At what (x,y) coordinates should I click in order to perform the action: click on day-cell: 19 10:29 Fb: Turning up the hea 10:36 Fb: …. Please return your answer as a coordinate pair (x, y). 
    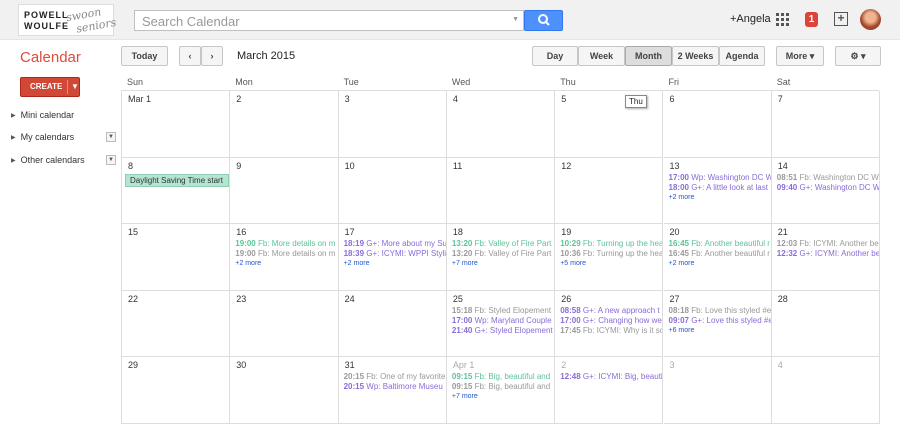
    Looking at the image, I should click on (609, 257).